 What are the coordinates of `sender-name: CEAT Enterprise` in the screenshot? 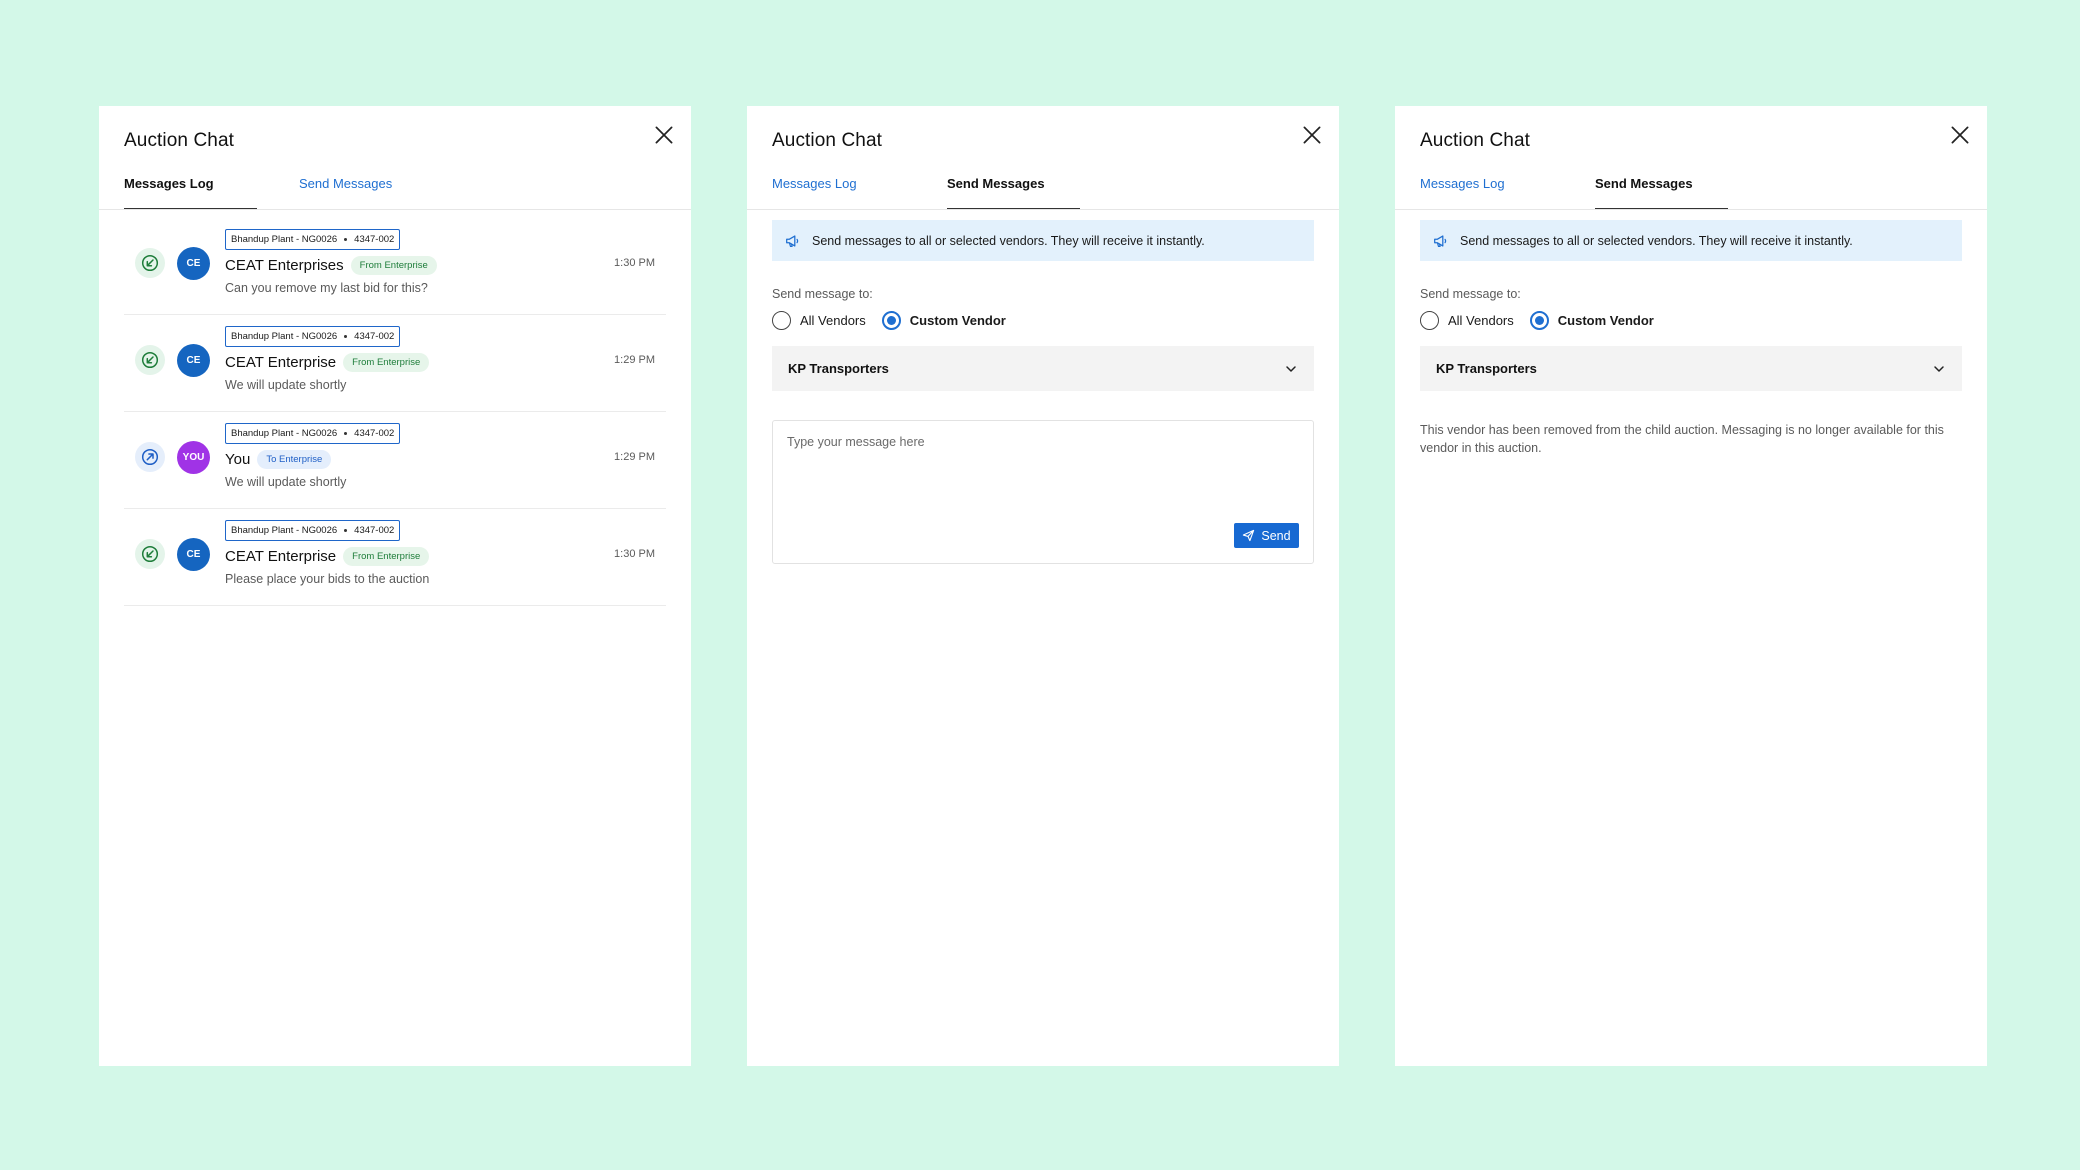 It's located at (281, 556).